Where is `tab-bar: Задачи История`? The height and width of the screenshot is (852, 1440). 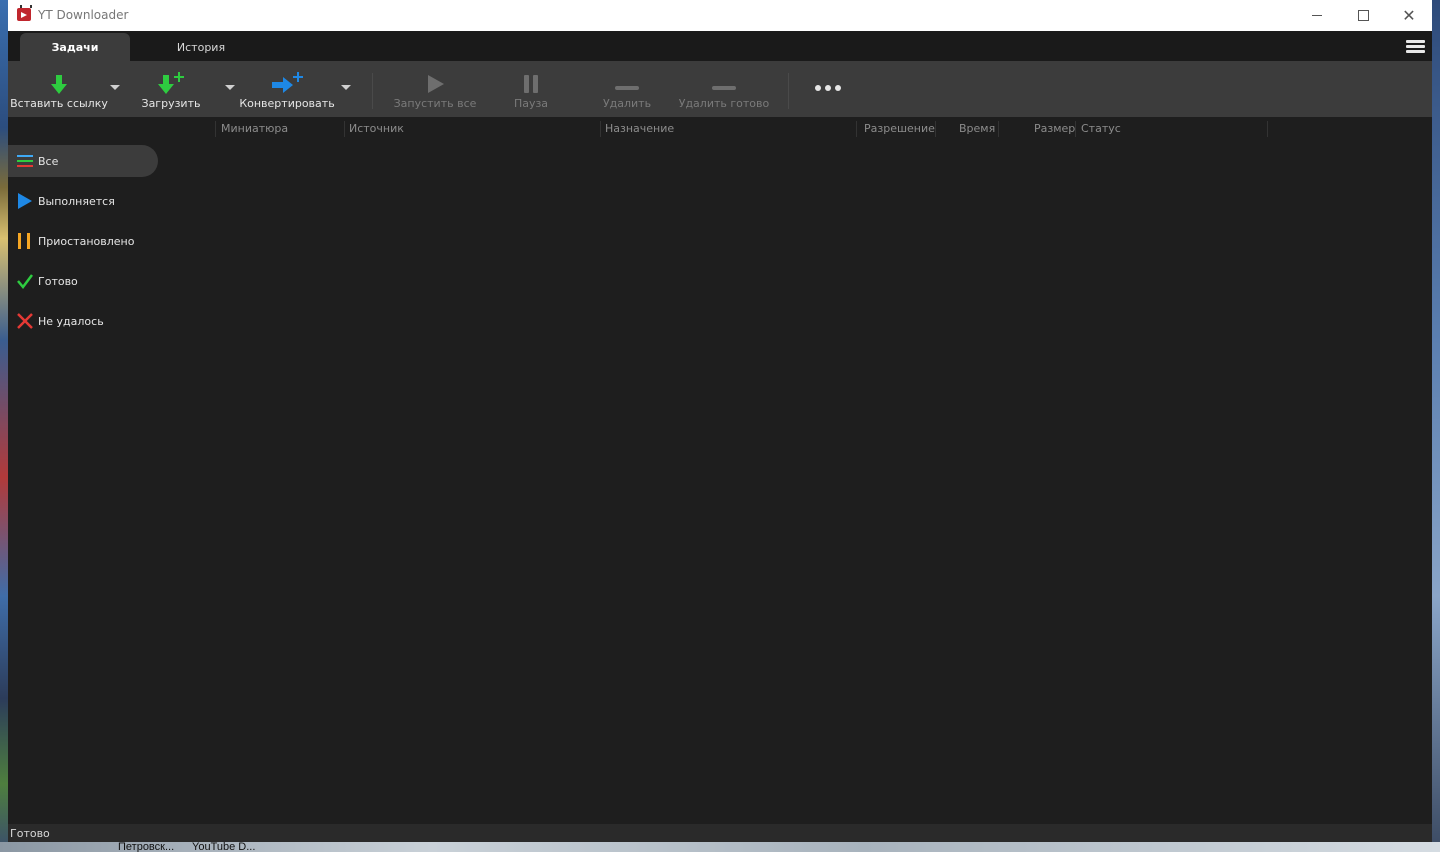
tab-bar: Задачи История is located at coordinates (720, 46).